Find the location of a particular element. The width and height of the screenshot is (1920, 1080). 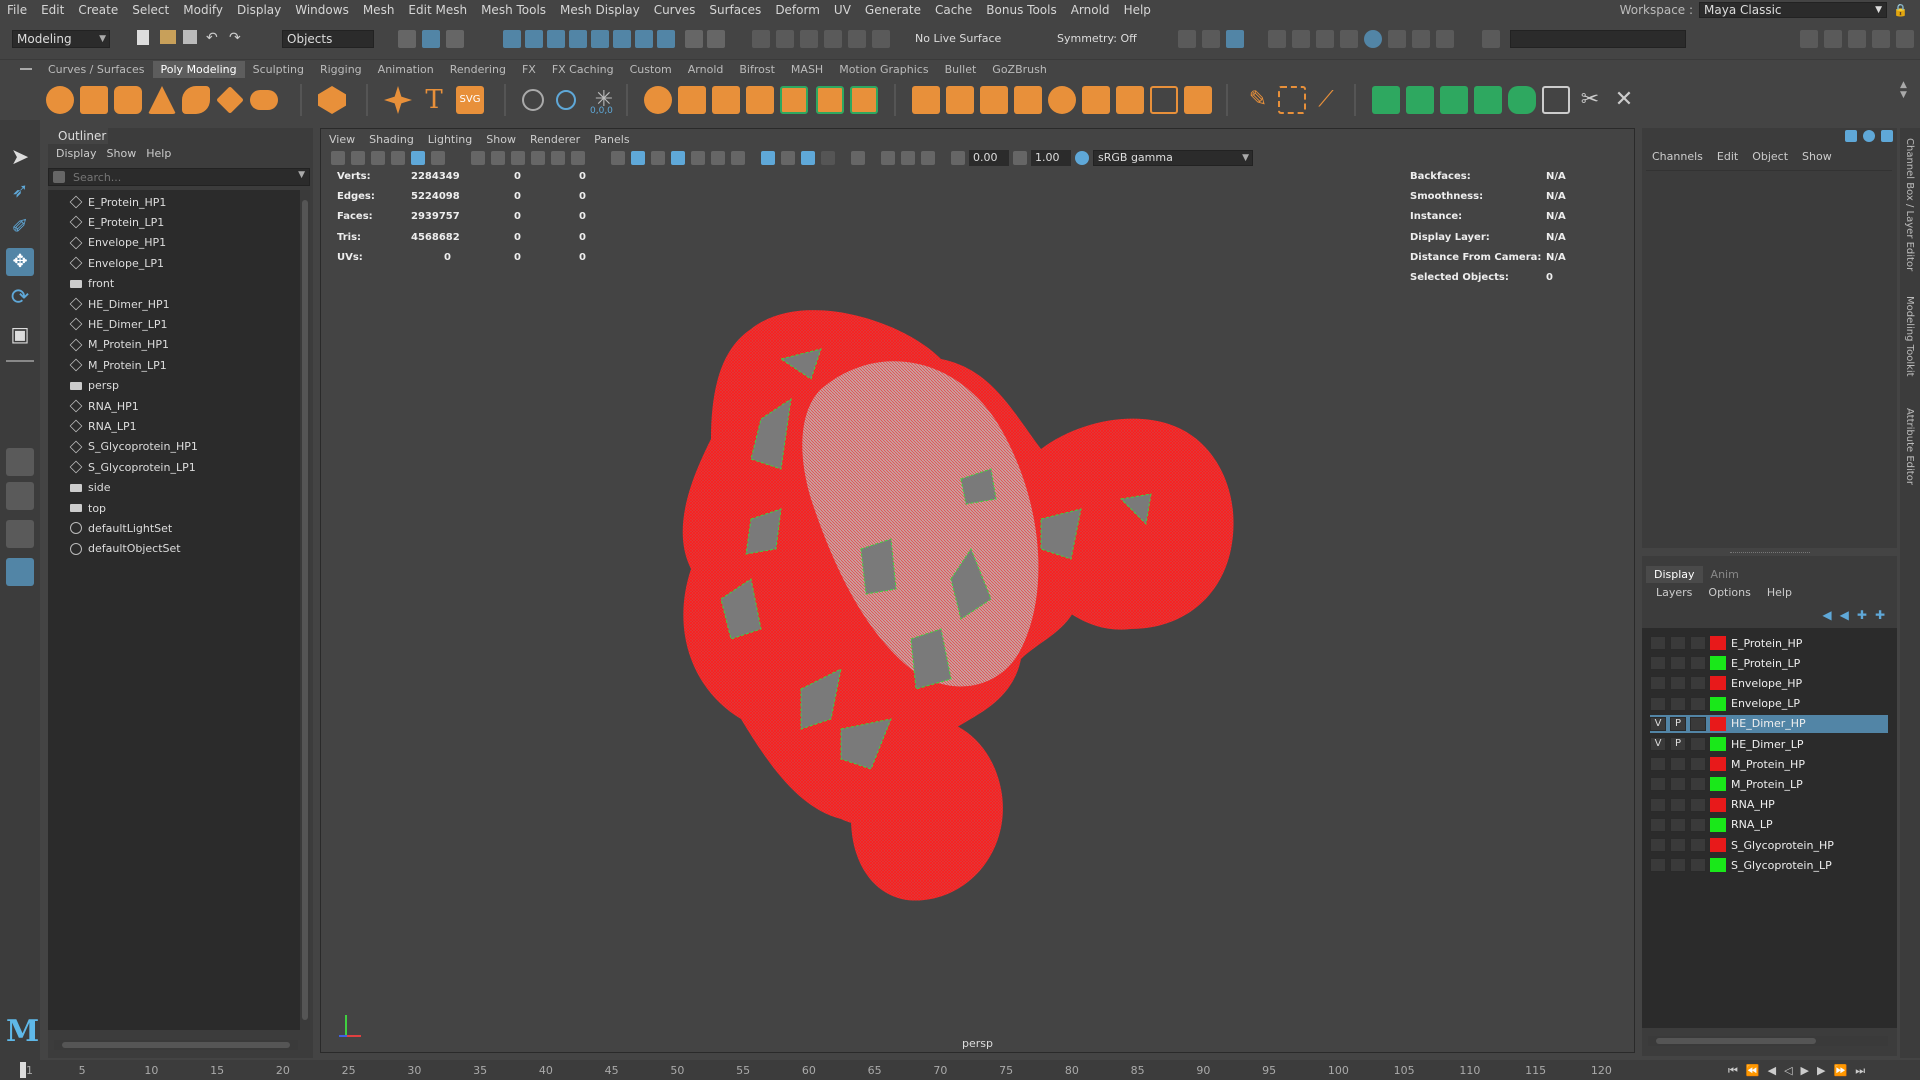

step-forward-frame-icon: ▶ is located at coordinates (1821, 1071).